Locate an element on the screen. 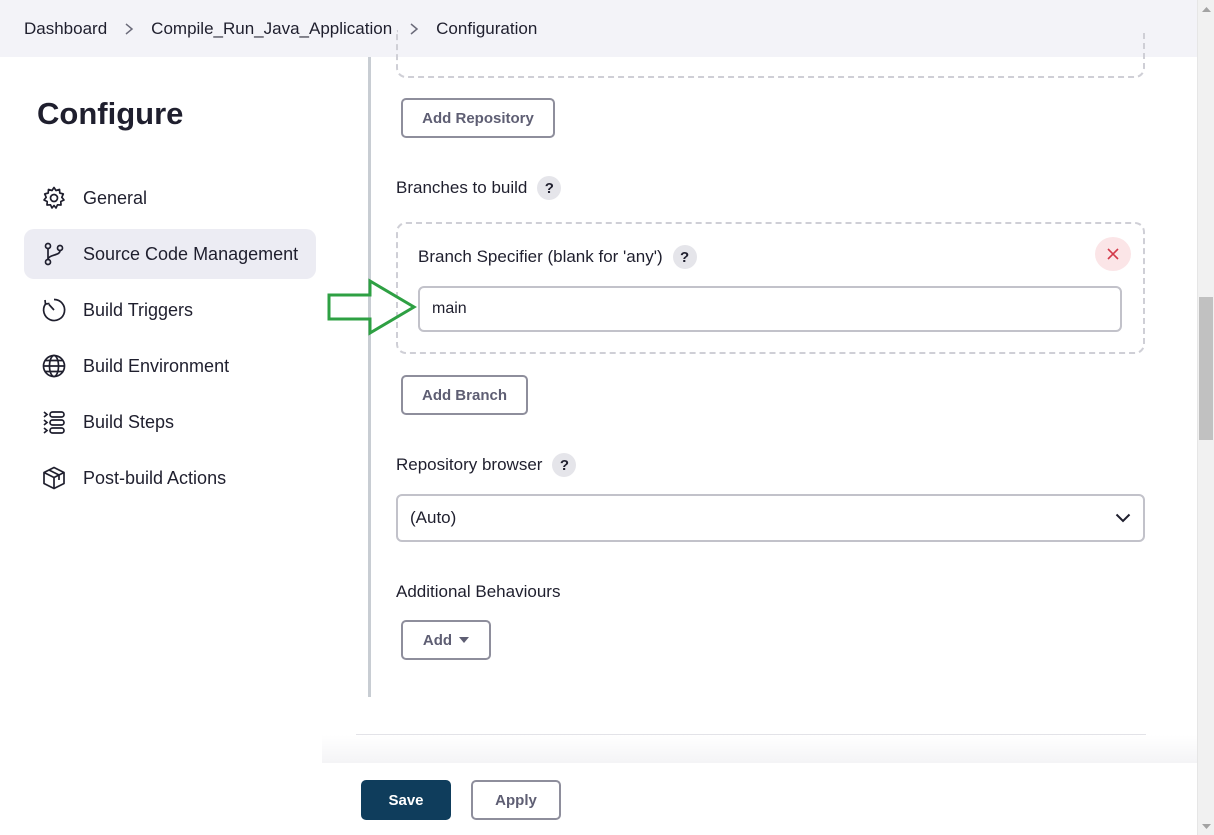  section-divider is located at coordinates (369, 377).